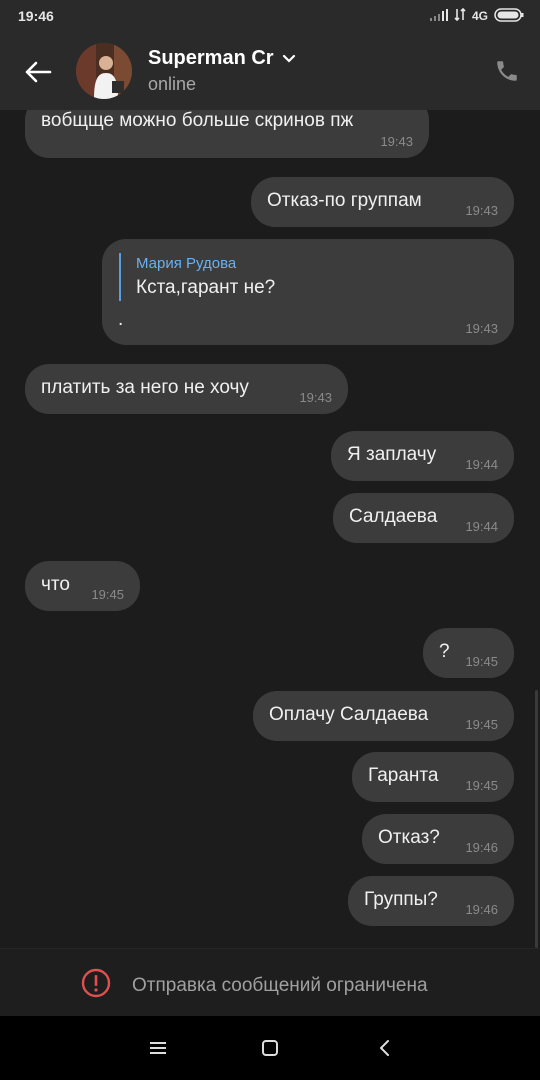 The height and width of the screenshot is (1080, 540). Describe the element at coordinates (270, 16) in the screenshot. I see `status-bar: 19:46 4G` at that location.